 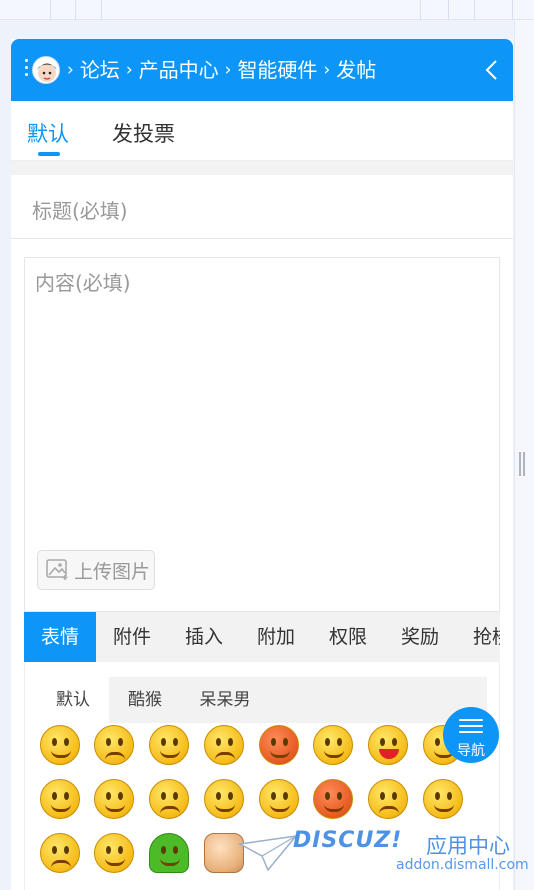 I want to click on smirk-emoji-icon, so click(x=114, y=799).